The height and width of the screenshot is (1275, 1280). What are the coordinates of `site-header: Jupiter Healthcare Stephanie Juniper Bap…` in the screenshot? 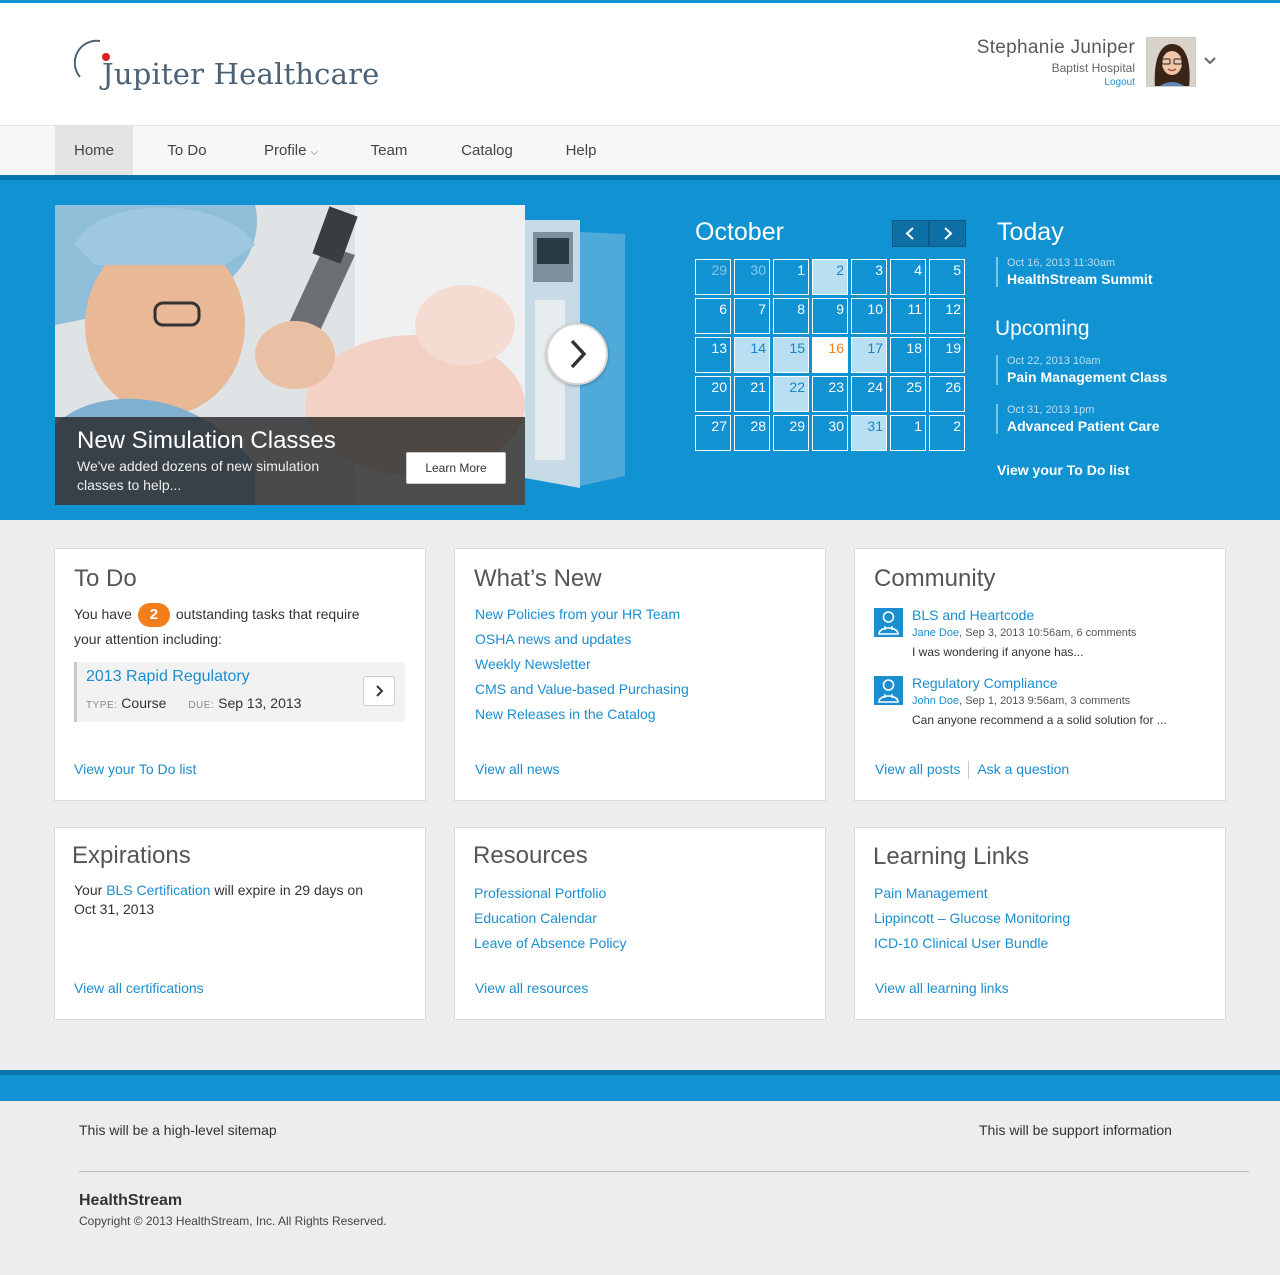 It's located at (640, 64).